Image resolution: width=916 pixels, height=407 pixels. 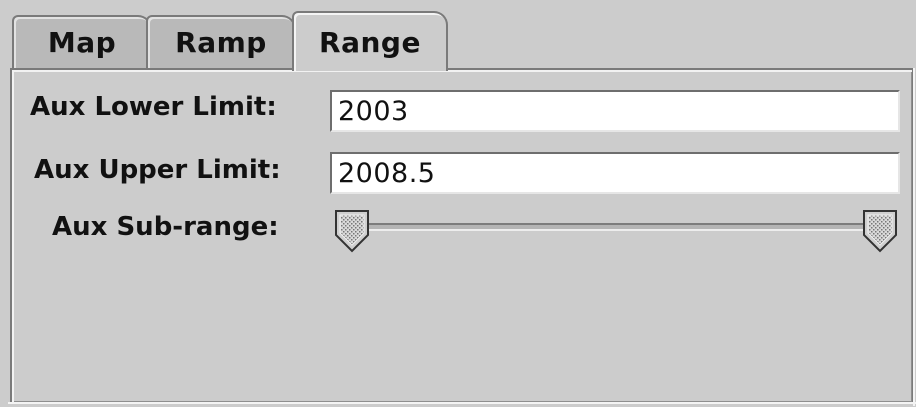 I want to click on slider-thumb-high-icon, so click(x=880, y=231).